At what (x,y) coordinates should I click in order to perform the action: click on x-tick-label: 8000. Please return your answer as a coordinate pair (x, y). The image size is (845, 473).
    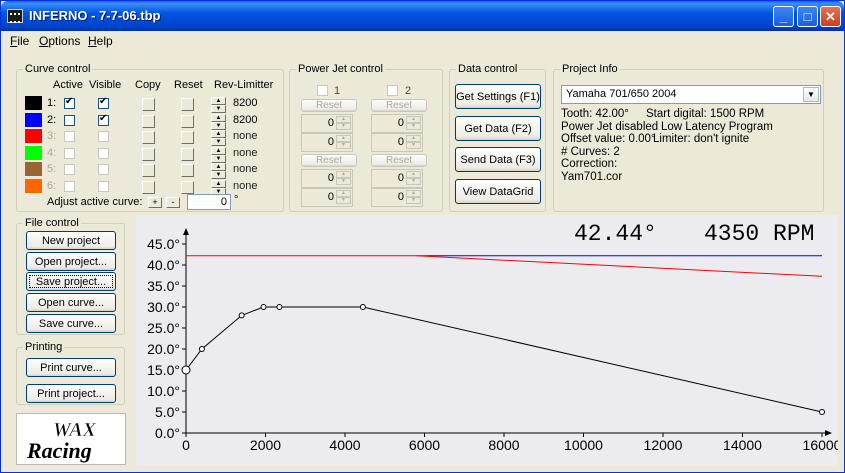
    Looking at the image, I should click on (503, 445).